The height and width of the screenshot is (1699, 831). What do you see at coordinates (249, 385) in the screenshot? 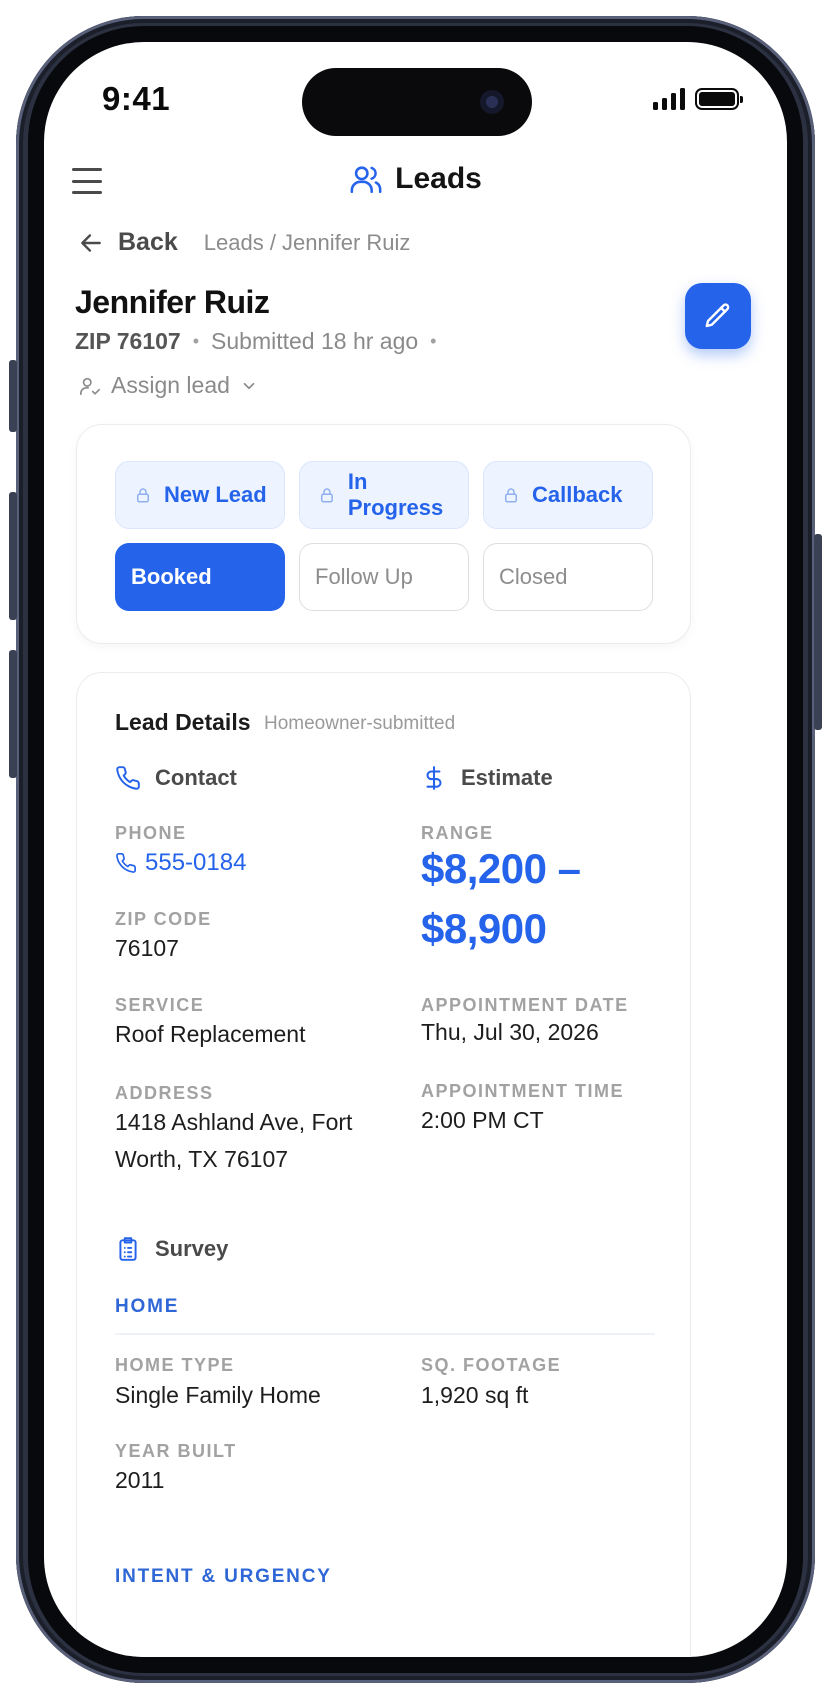
I see `chevron-down-icon` at bounding box center [249, 385].